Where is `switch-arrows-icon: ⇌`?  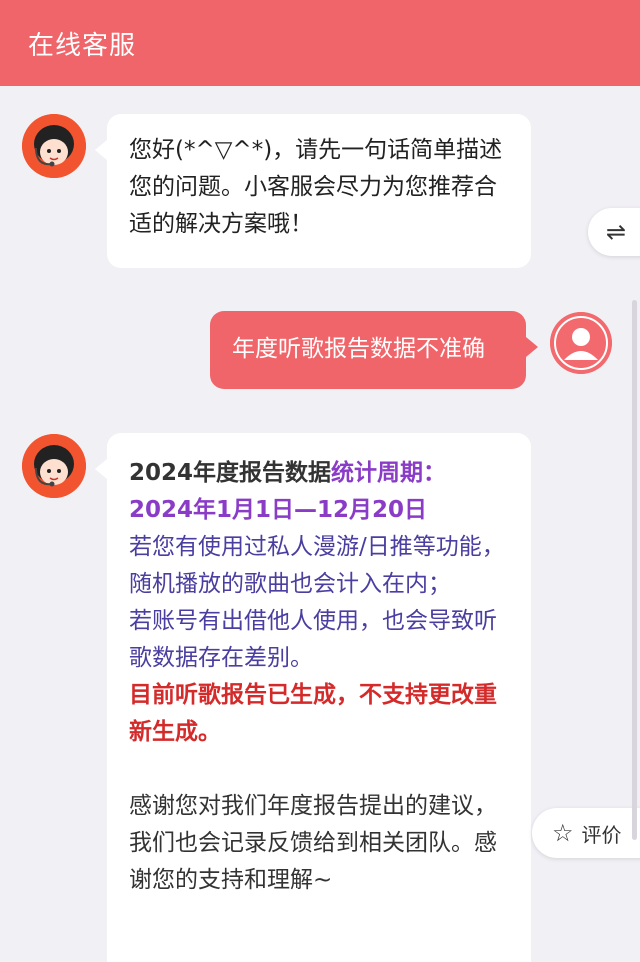
switch-arrows-icon: ⇌ is located at coordinates (616, 232).